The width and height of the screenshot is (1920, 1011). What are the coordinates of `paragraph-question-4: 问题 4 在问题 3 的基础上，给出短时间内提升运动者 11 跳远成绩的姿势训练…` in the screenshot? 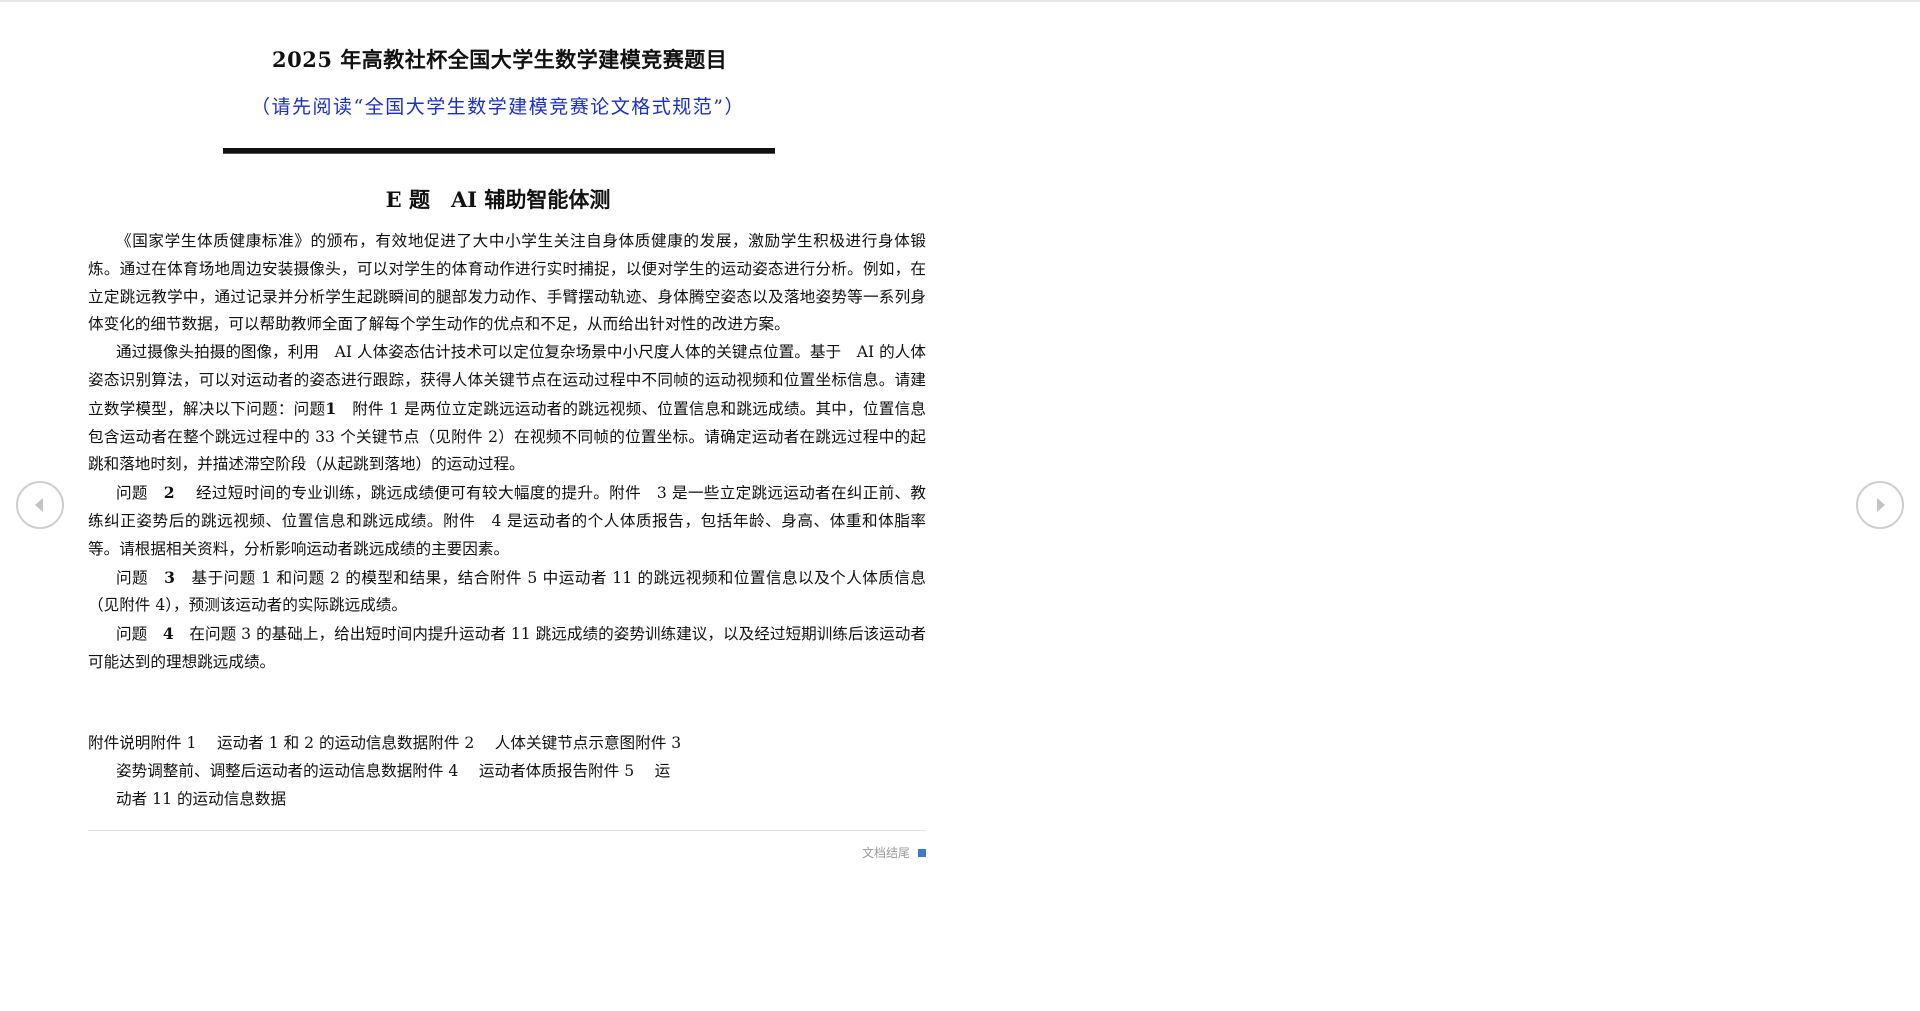 It's located at (507, 648).